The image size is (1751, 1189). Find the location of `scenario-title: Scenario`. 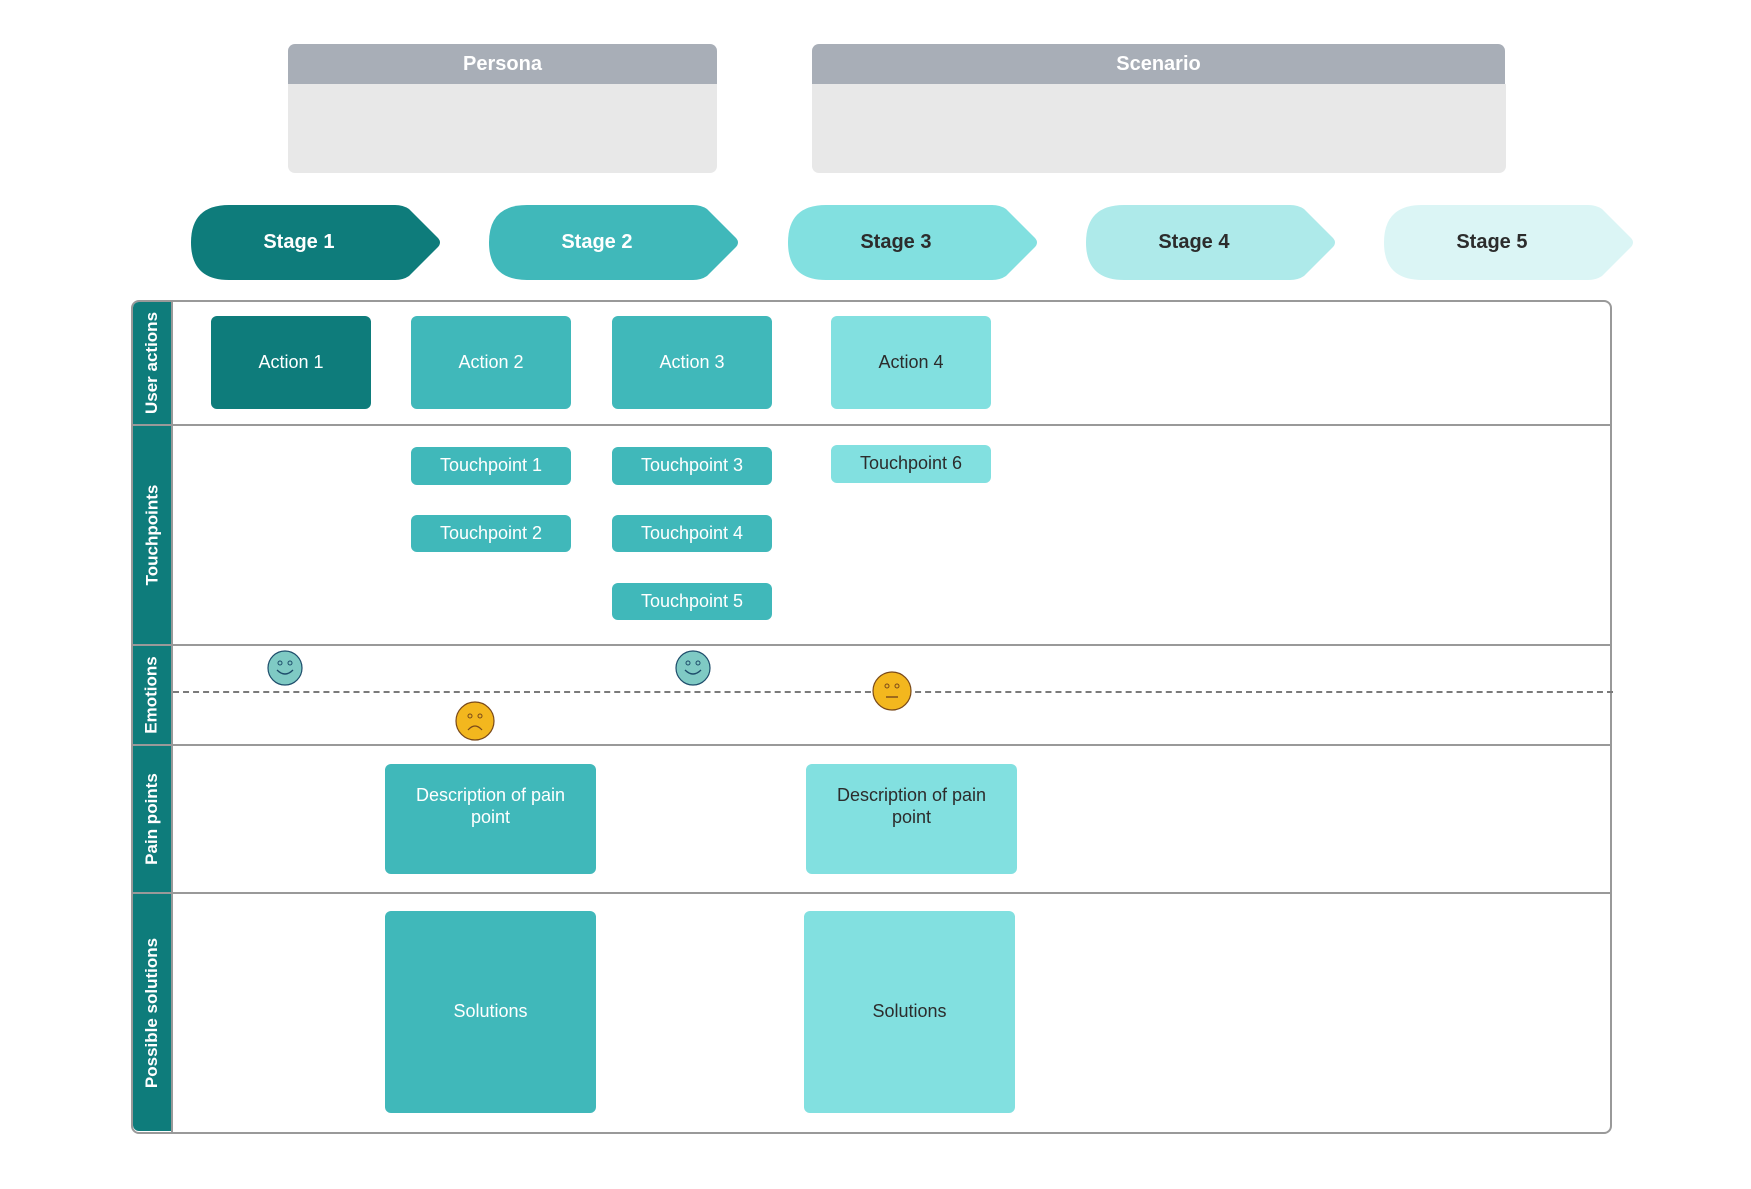

scenario-title: Scenario is located at coordinates (1158, 63).